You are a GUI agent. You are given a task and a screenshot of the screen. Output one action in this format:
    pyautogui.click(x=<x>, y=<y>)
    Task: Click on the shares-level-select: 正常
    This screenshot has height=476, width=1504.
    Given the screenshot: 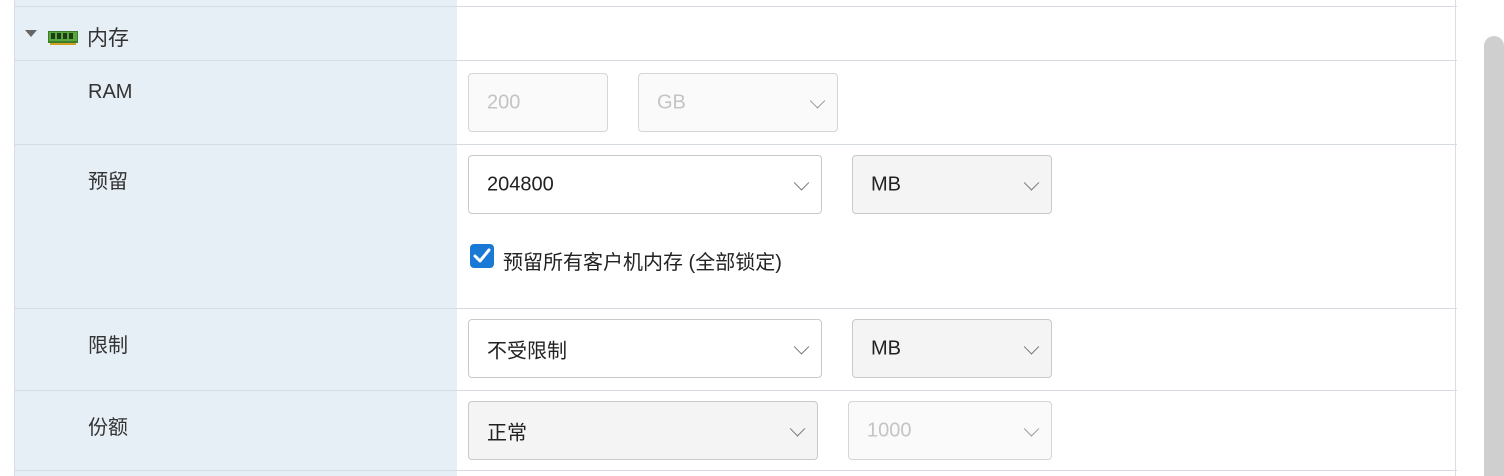 What is the action you would take?
    pyautogui.click(x=643, y=430)
    